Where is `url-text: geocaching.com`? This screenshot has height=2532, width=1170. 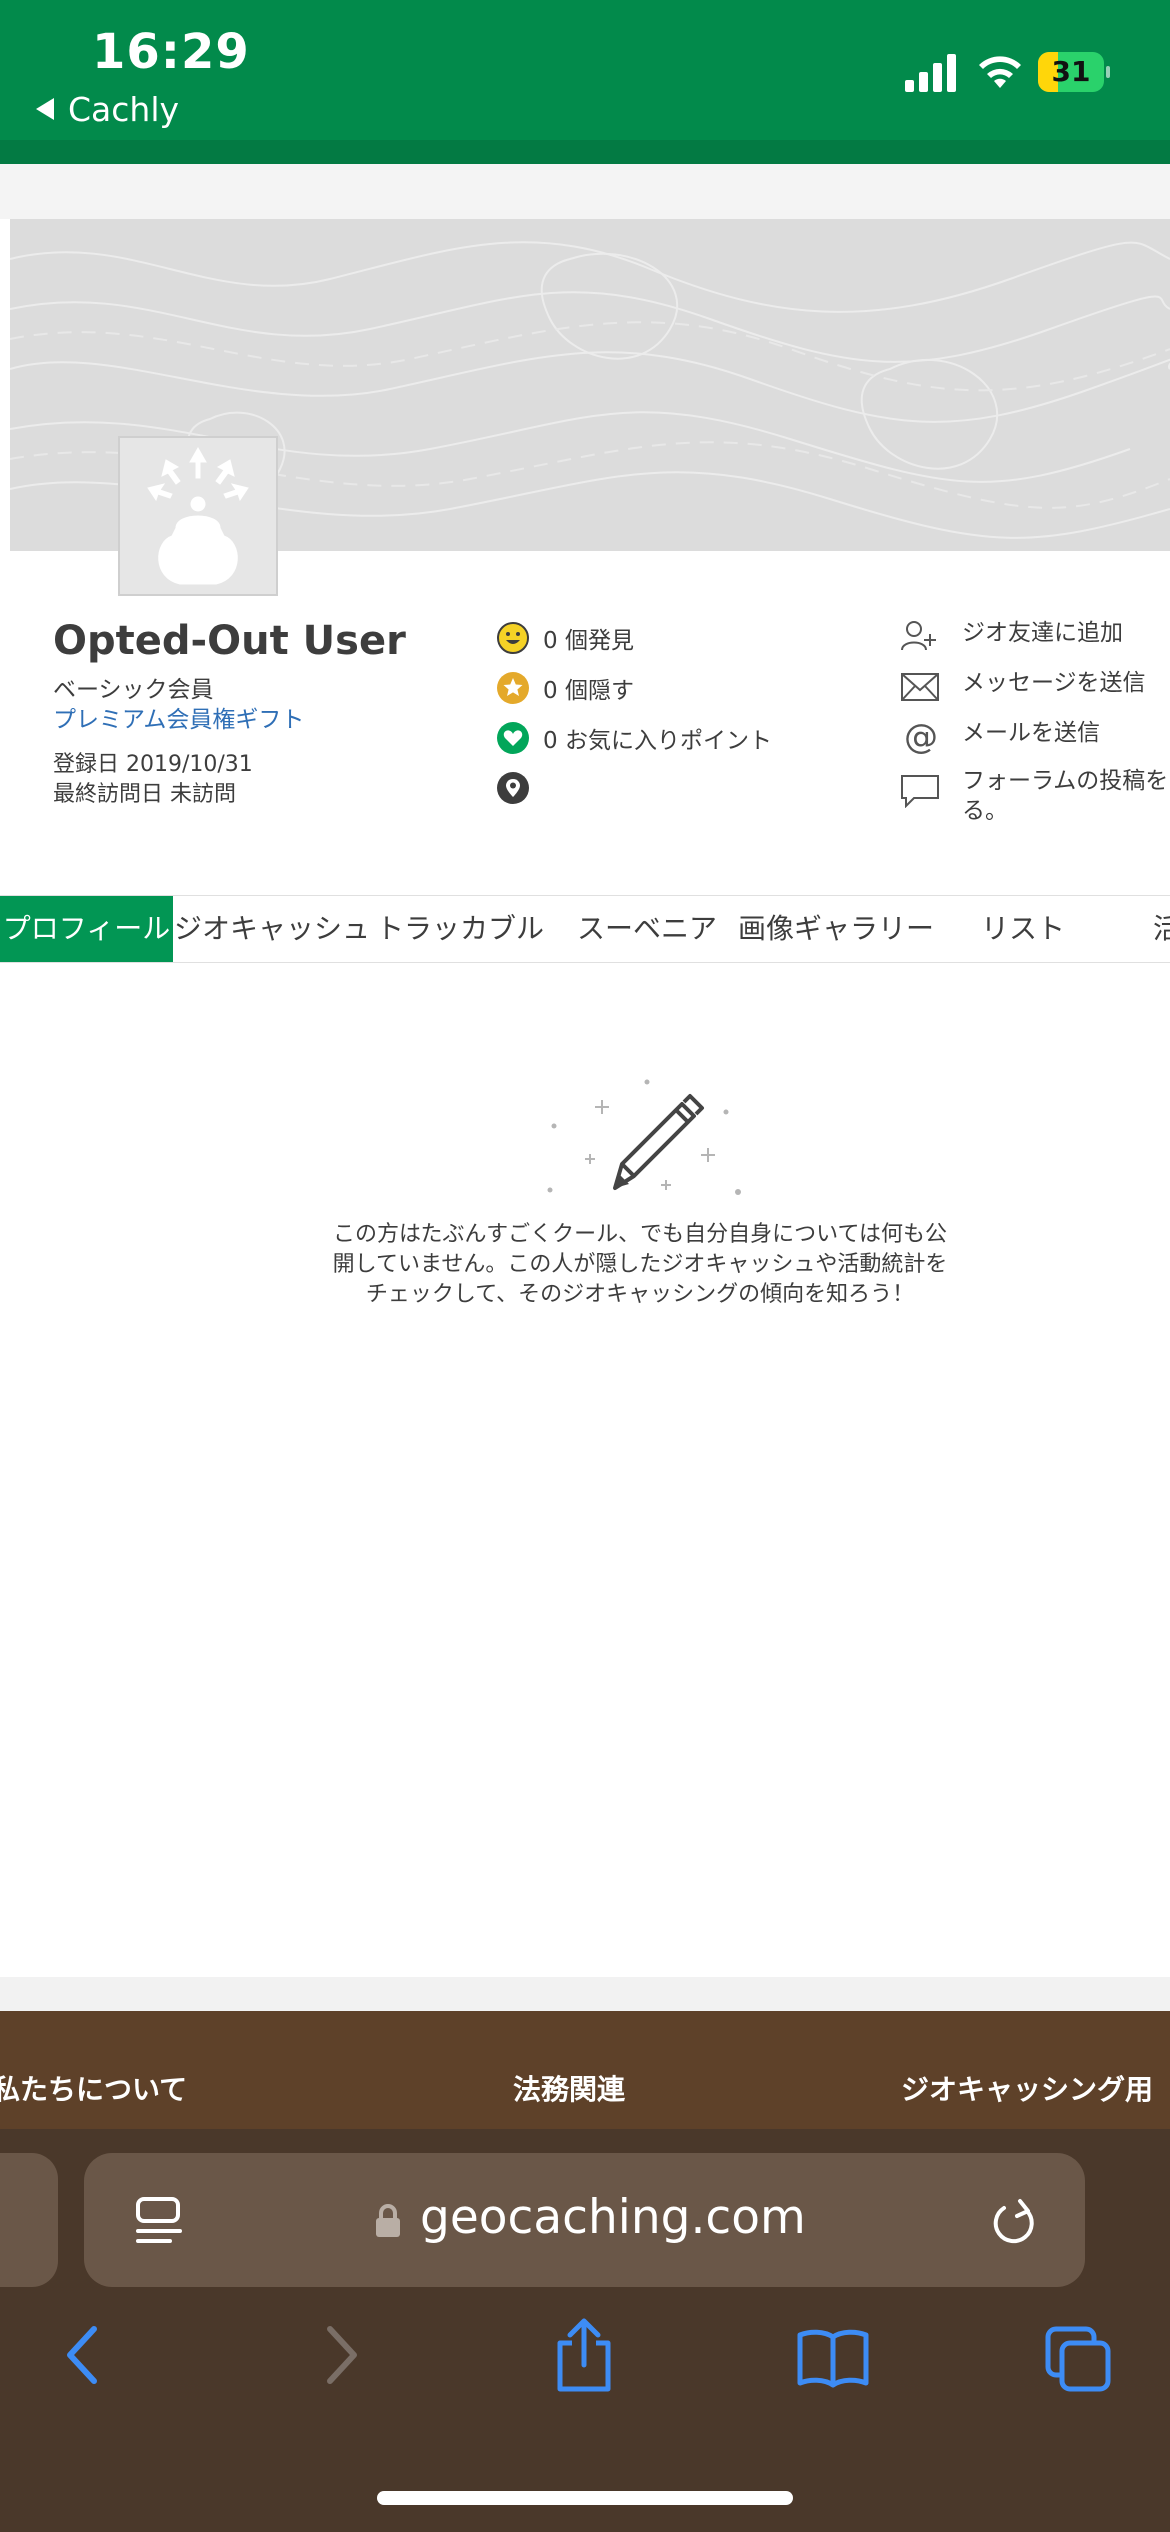 url-text: geocaching.com is located at coordinates (613, 2217).